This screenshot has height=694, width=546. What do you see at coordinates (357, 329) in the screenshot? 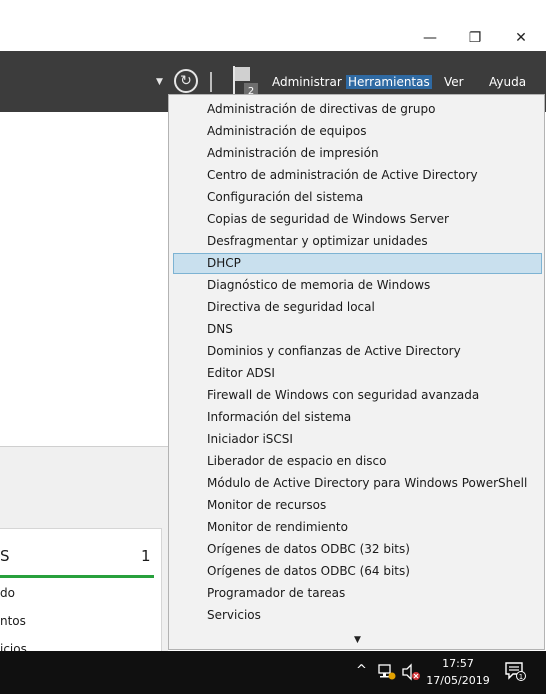
I see `menu-item: DNS` at bounding box center [357, 329].